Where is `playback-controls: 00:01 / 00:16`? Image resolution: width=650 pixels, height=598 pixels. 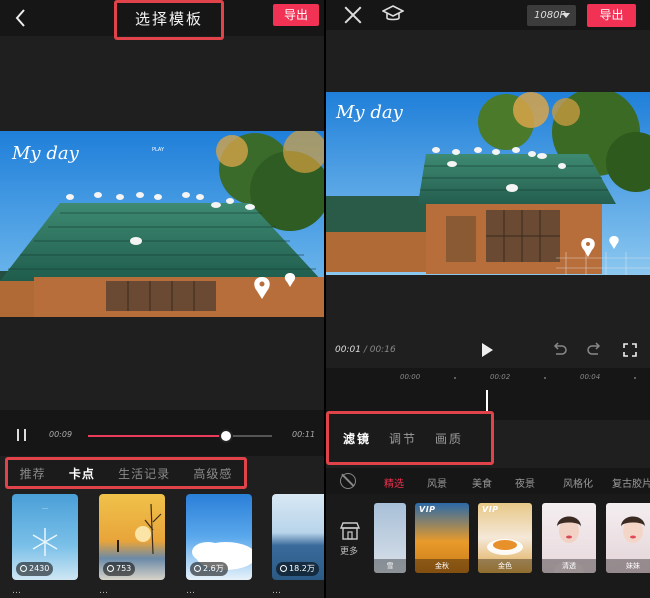 playback-controls: 00:01 / 00:16 is located at coordinates (488, 350).